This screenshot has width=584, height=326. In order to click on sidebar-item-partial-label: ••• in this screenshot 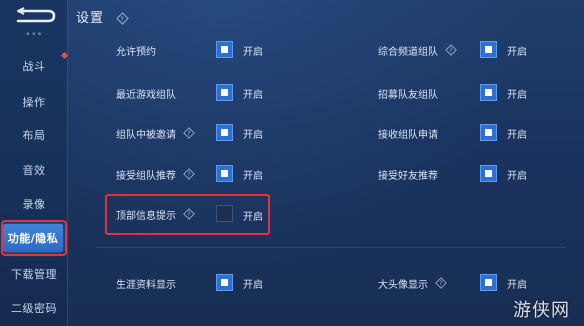, I will do `click(34, 35)`.